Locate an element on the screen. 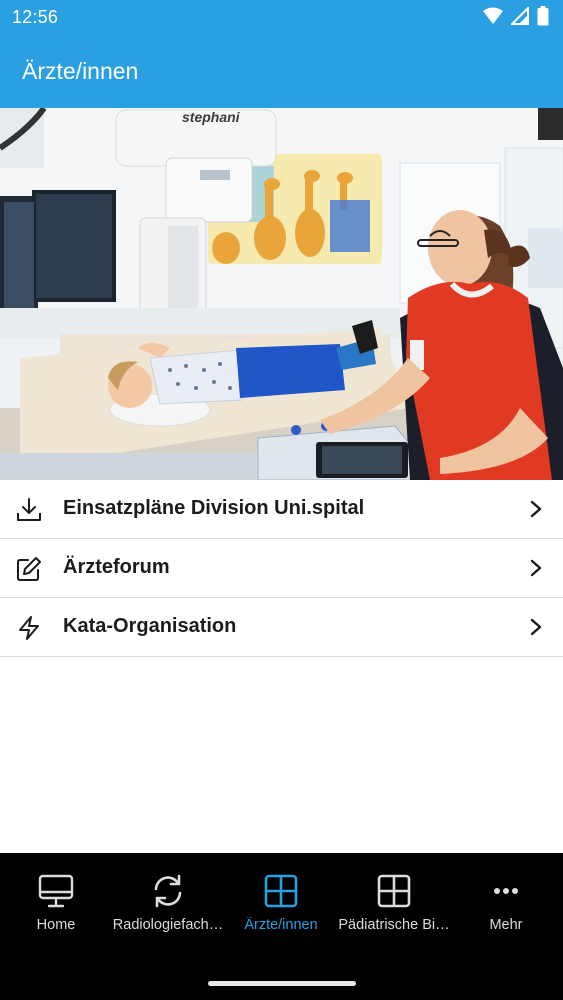 The width and height of the screenshot is (563, 1000). menu-item-label: Kata-Organisation is located at coordinates (150, 626).